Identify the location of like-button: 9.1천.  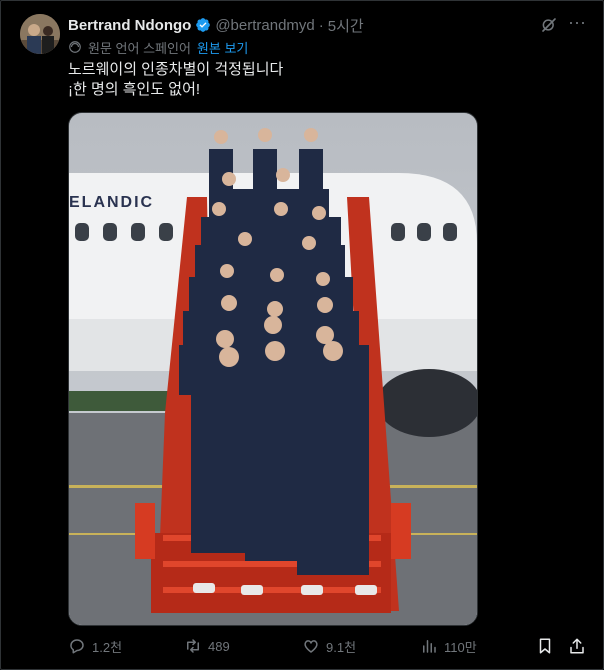
(329, 646).